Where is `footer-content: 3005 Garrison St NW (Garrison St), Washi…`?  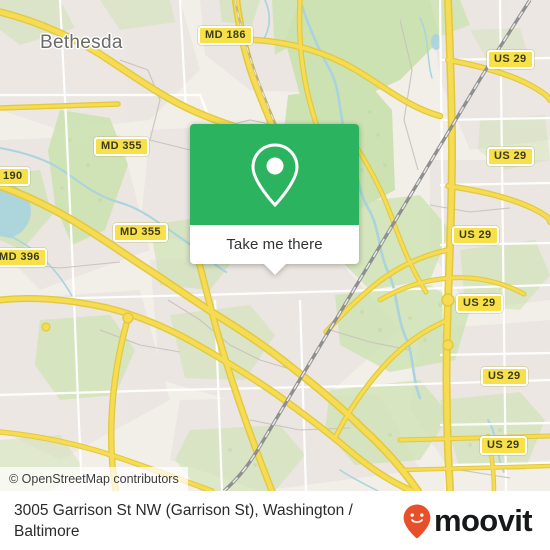
footer-content: 3005 Garrison St NW (Garrison St), Washi… is located at coordinates (275, 520).